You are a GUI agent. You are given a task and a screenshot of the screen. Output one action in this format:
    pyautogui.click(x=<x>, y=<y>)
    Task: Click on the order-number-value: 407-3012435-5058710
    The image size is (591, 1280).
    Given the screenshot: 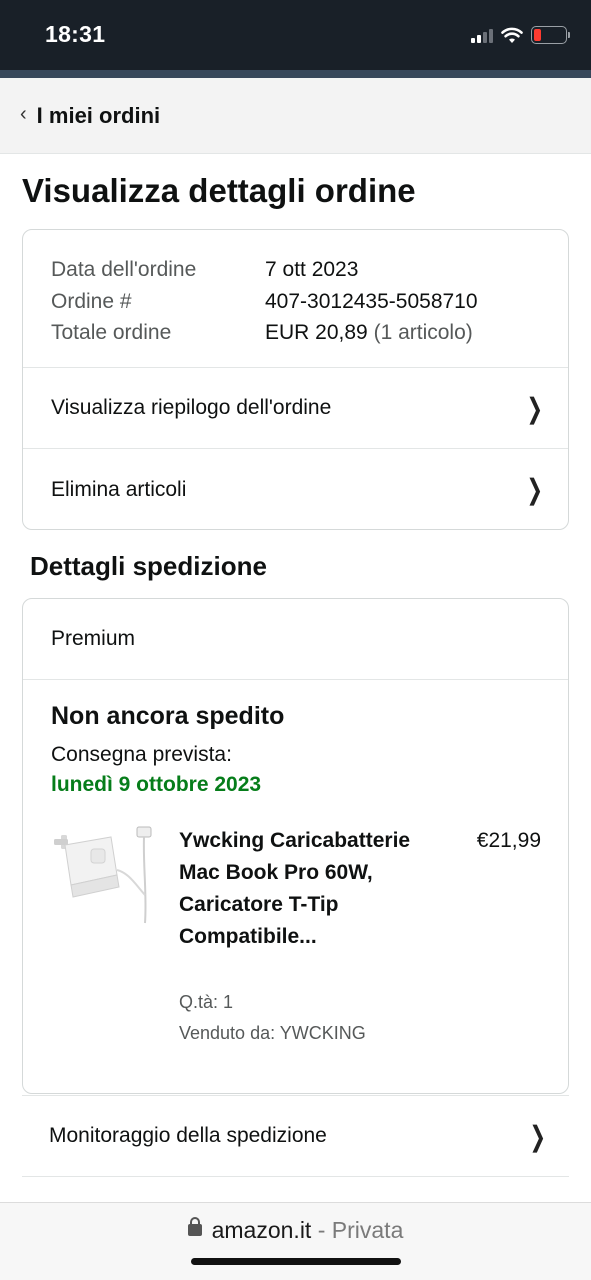 What is the action you would take?
    pyautogui.click(x=371, y=301)
    